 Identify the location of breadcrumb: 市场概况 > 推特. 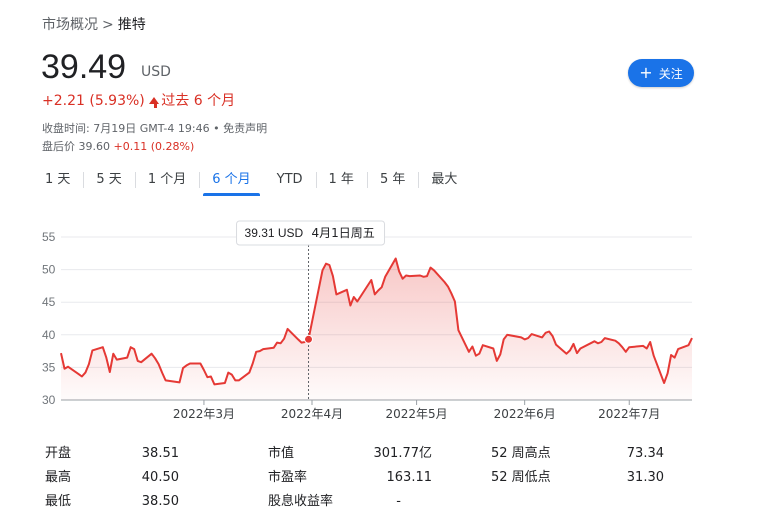
(94, 24).